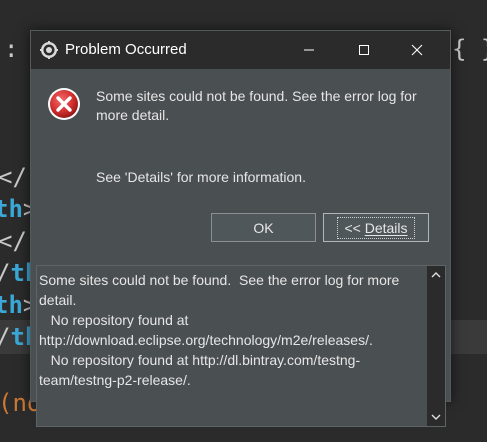 The image size is (487, 442). Describe the element at coordinates (469, 49) in the screenshot. I see `code-fragment: { }` at that location.